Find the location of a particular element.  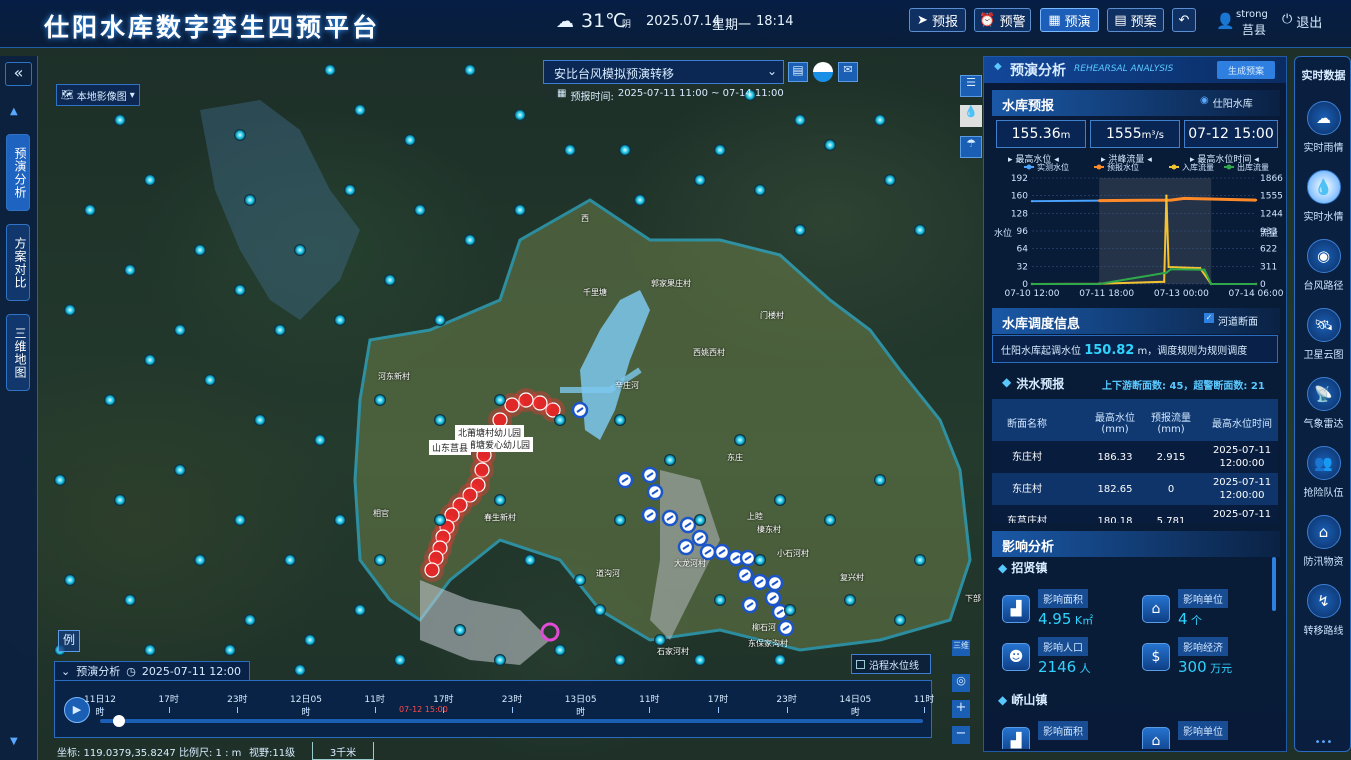

layer-select: 🗺 本地影像图 ▾ is located at coordinates (98, 95).